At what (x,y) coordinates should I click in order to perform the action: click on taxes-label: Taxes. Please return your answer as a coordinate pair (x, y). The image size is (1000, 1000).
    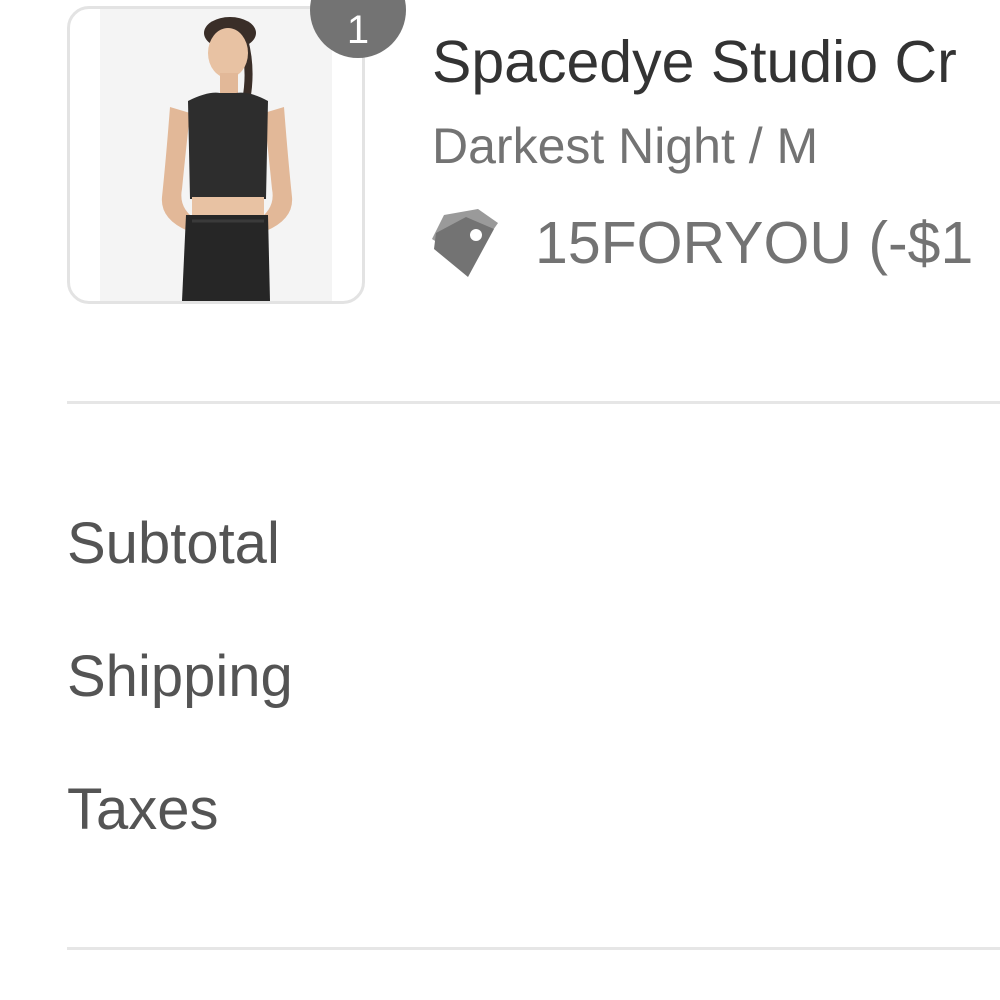
    Looking at the image, I should click on (143, 809).